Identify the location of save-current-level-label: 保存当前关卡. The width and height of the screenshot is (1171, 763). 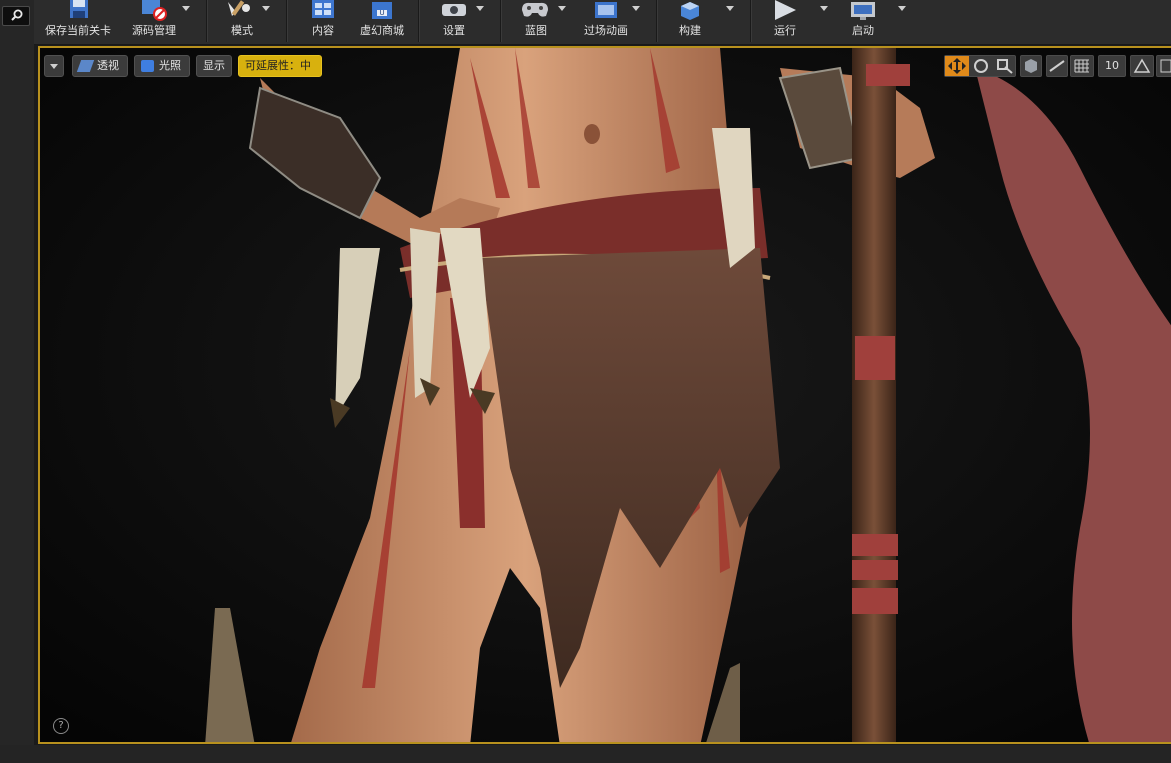
(78, 30).